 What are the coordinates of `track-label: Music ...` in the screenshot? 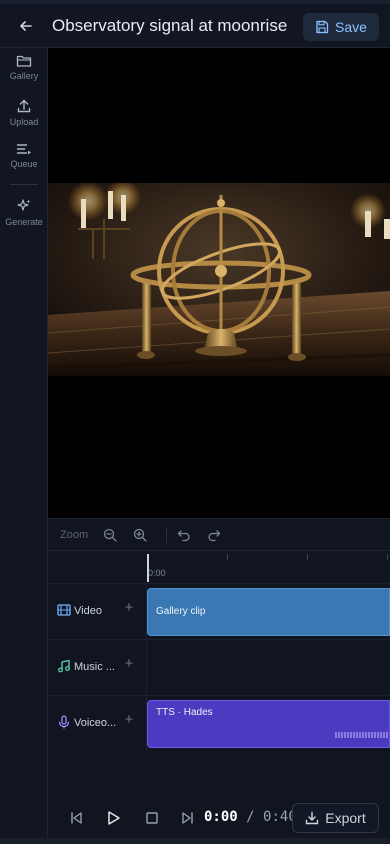 It's located at (94, 667).